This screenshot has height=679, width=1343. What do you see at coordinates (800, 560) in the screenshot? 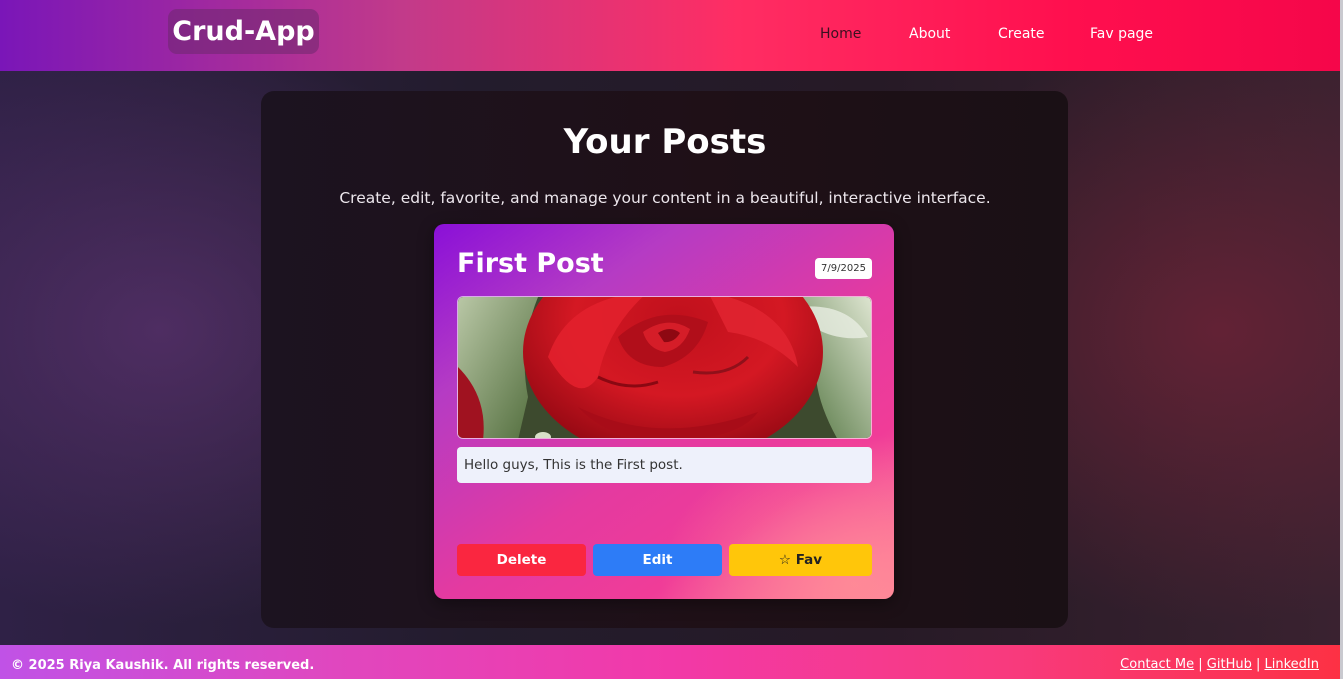
I see `fav-button: ☆ Fav` at bounding box center [800, 560].